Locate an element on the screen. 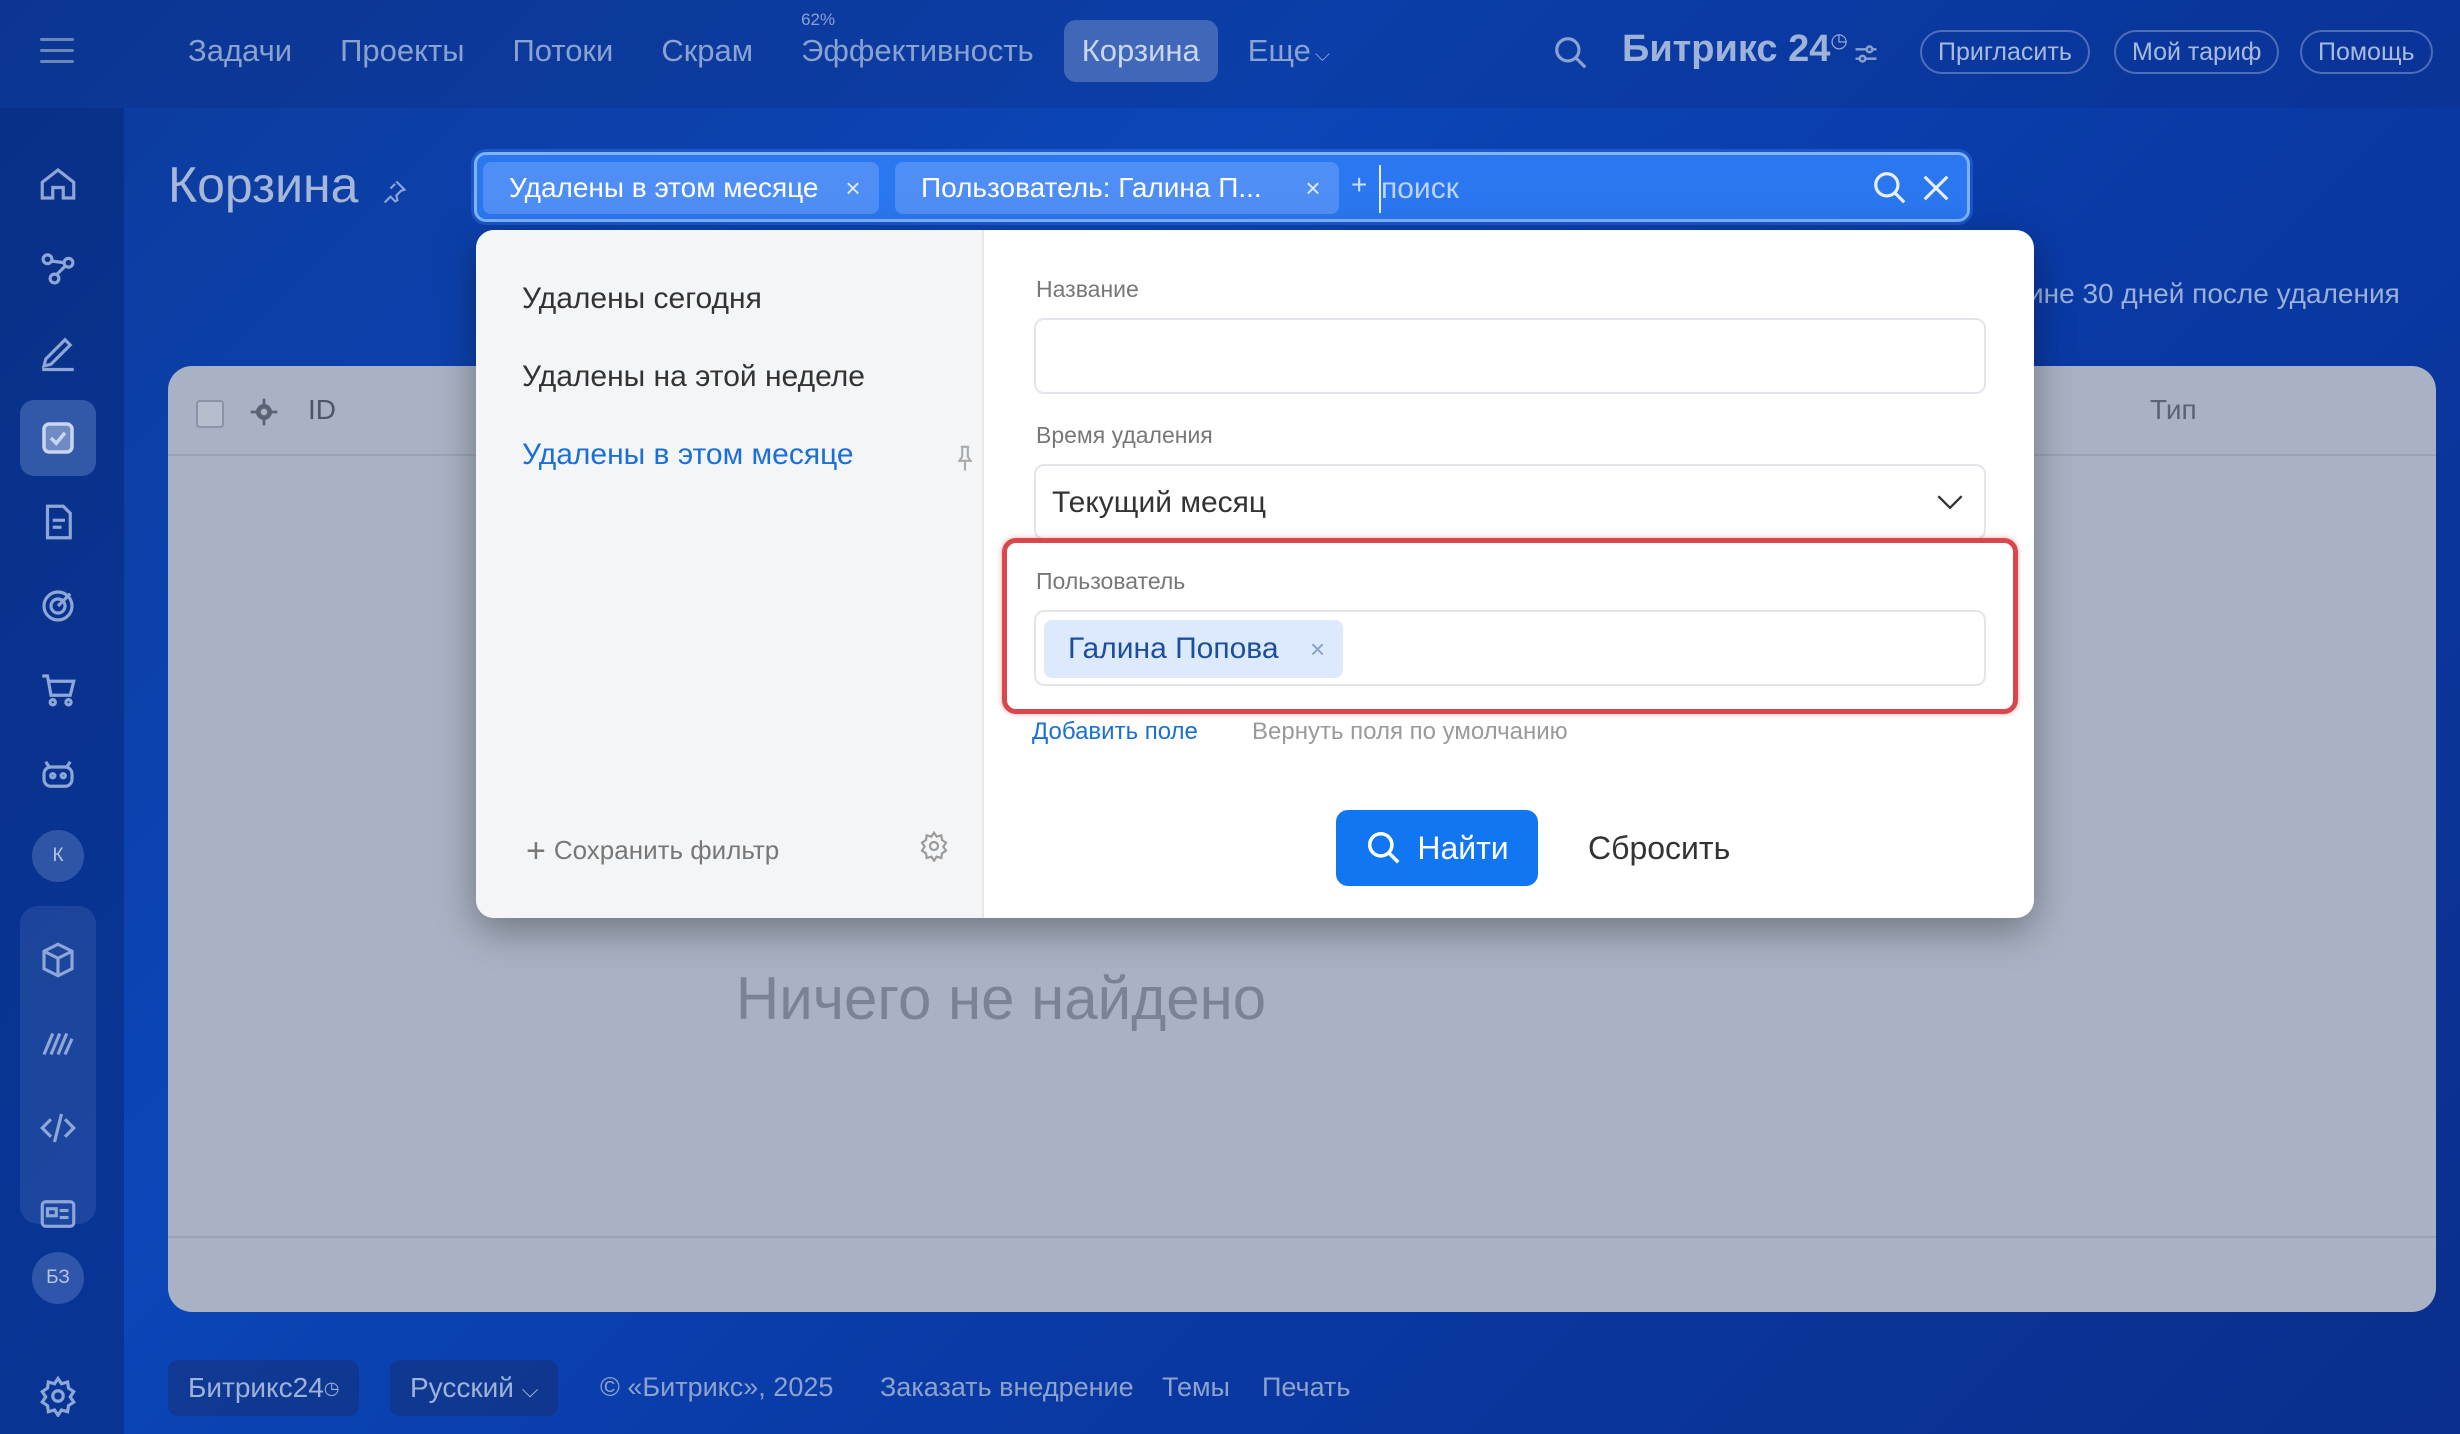  nav-scrum: Скрам is located at coordinates (707, 51).